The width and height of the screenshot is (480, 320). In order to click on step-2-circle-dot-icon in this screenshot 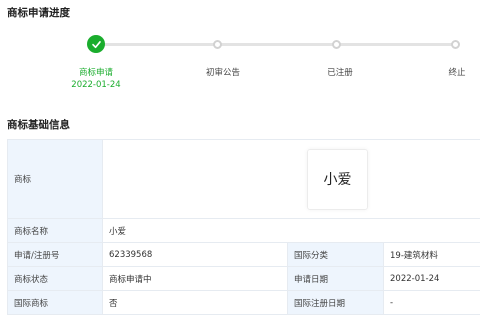, I will do `click(217, 44)`.